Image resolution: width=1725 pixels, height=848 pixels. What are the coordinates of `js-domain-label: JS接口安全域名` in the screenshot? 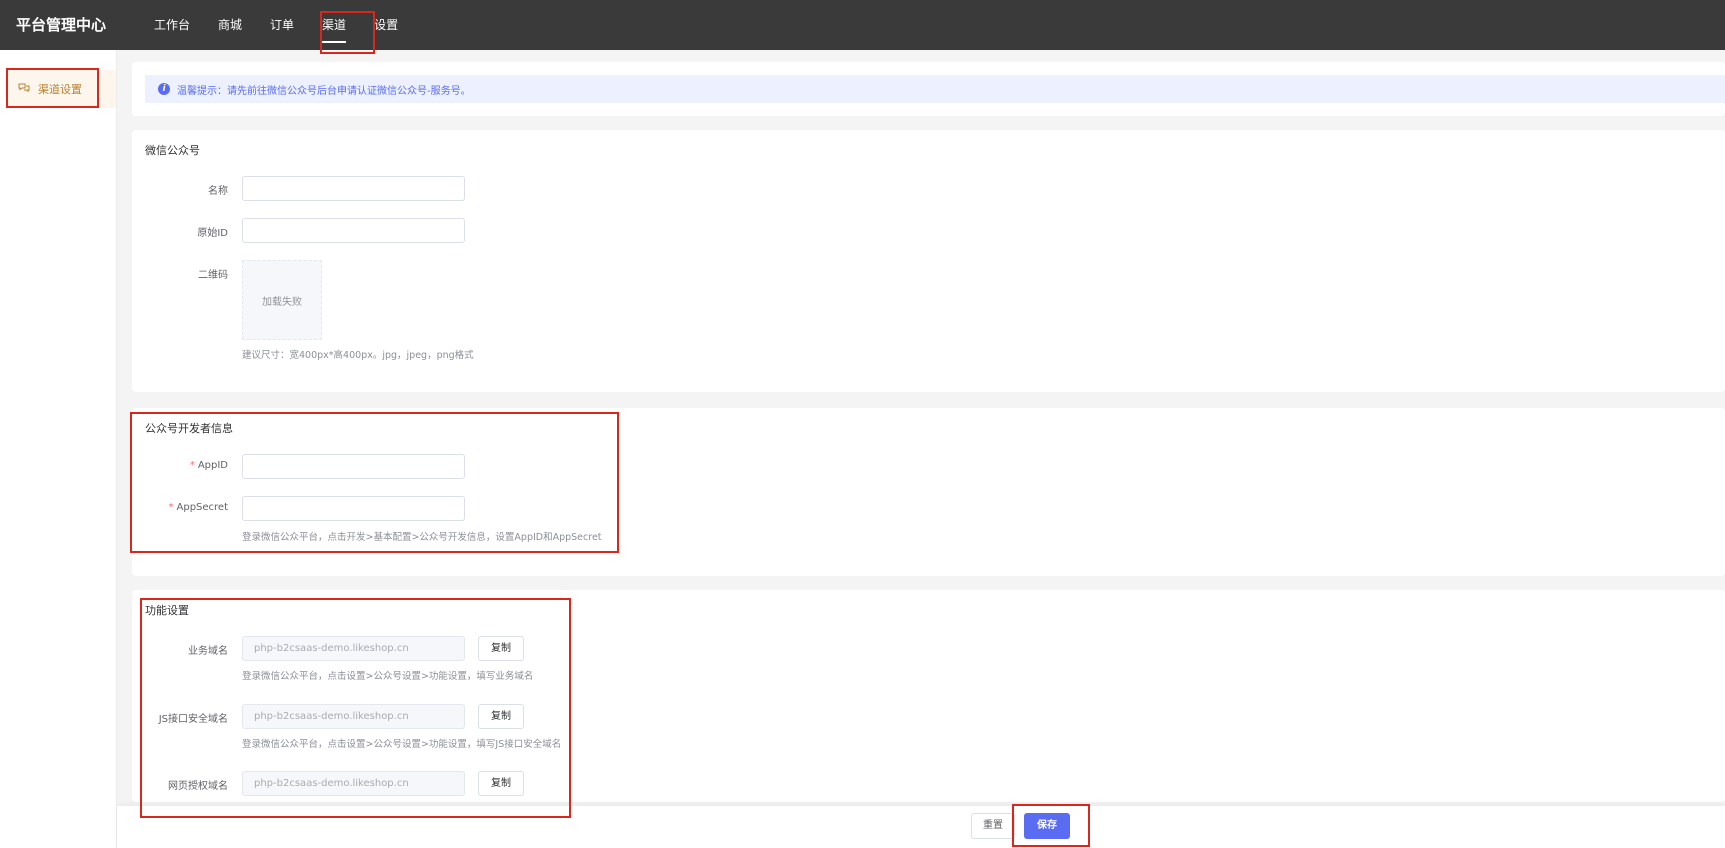 It's located at (193, 719).